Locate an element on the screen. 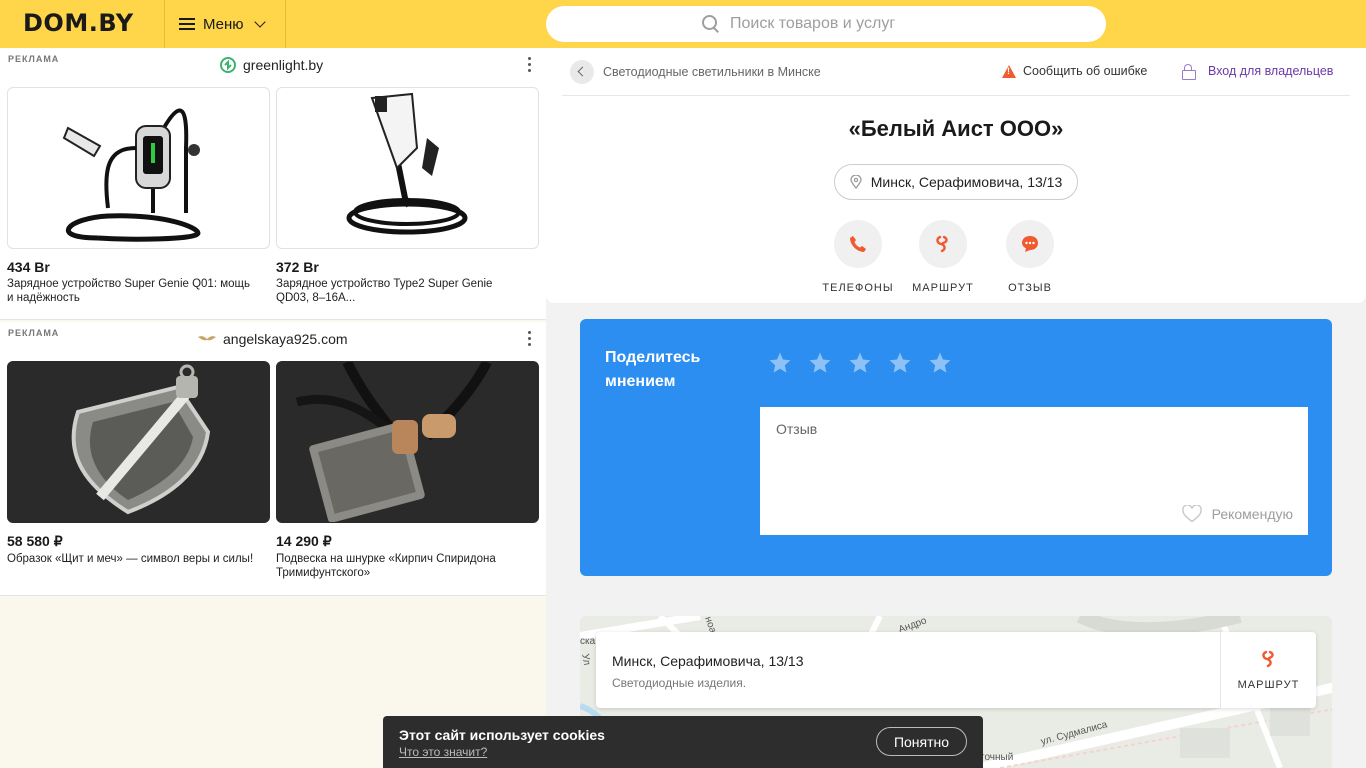 This screenshot has height=768, width=1366. site-header: DOM.BY Меню is located at coordinates (683, 24).